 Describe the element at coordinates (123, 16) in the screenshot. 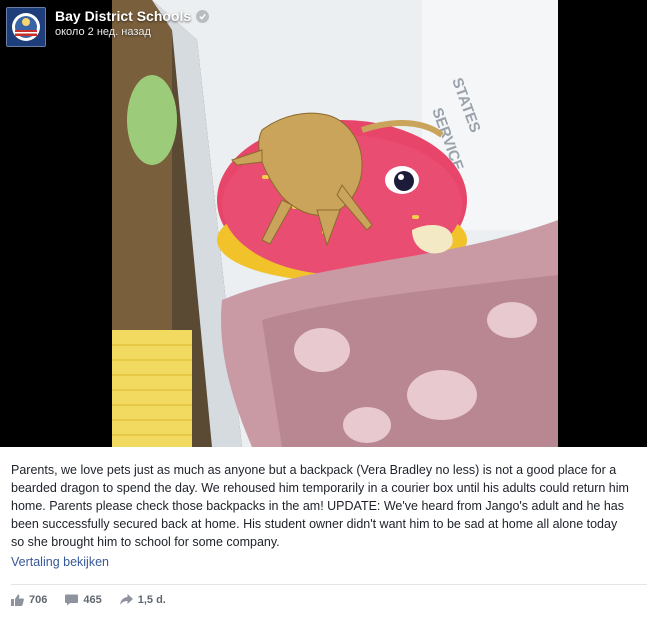

I see `page-name-link: Bay District Schools` at that location.